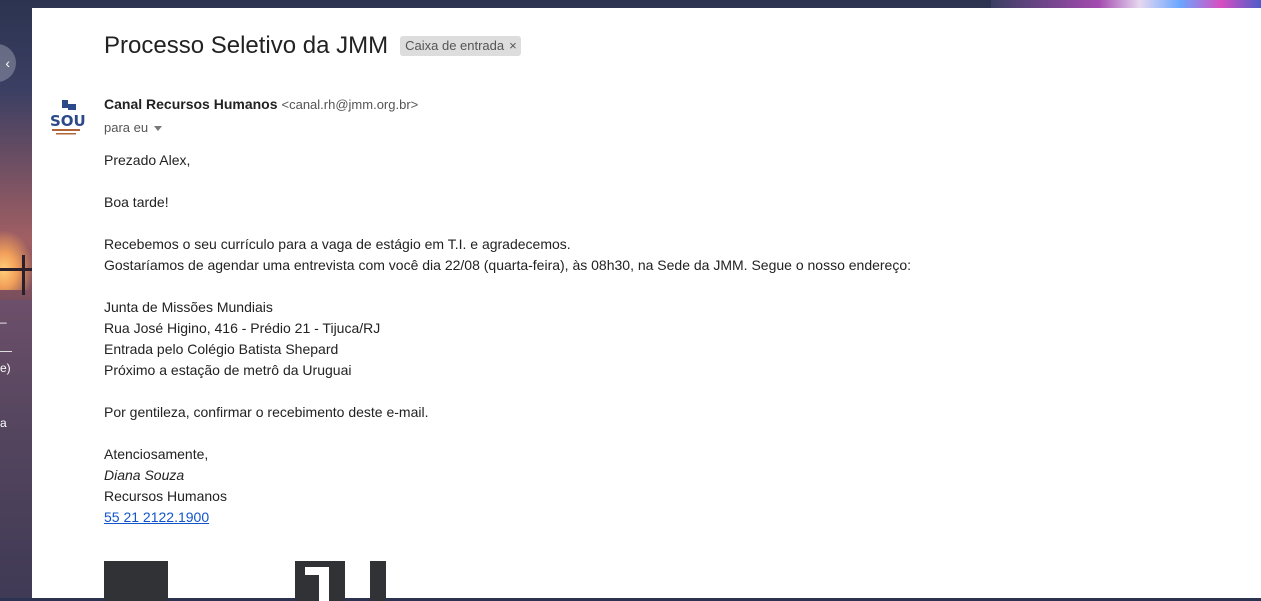 The image size is (1261, 601). Describe the element at coordinates (246, 45) in the screenshot. I see `email-subject: Processo Seletivo da JMM` at that location.